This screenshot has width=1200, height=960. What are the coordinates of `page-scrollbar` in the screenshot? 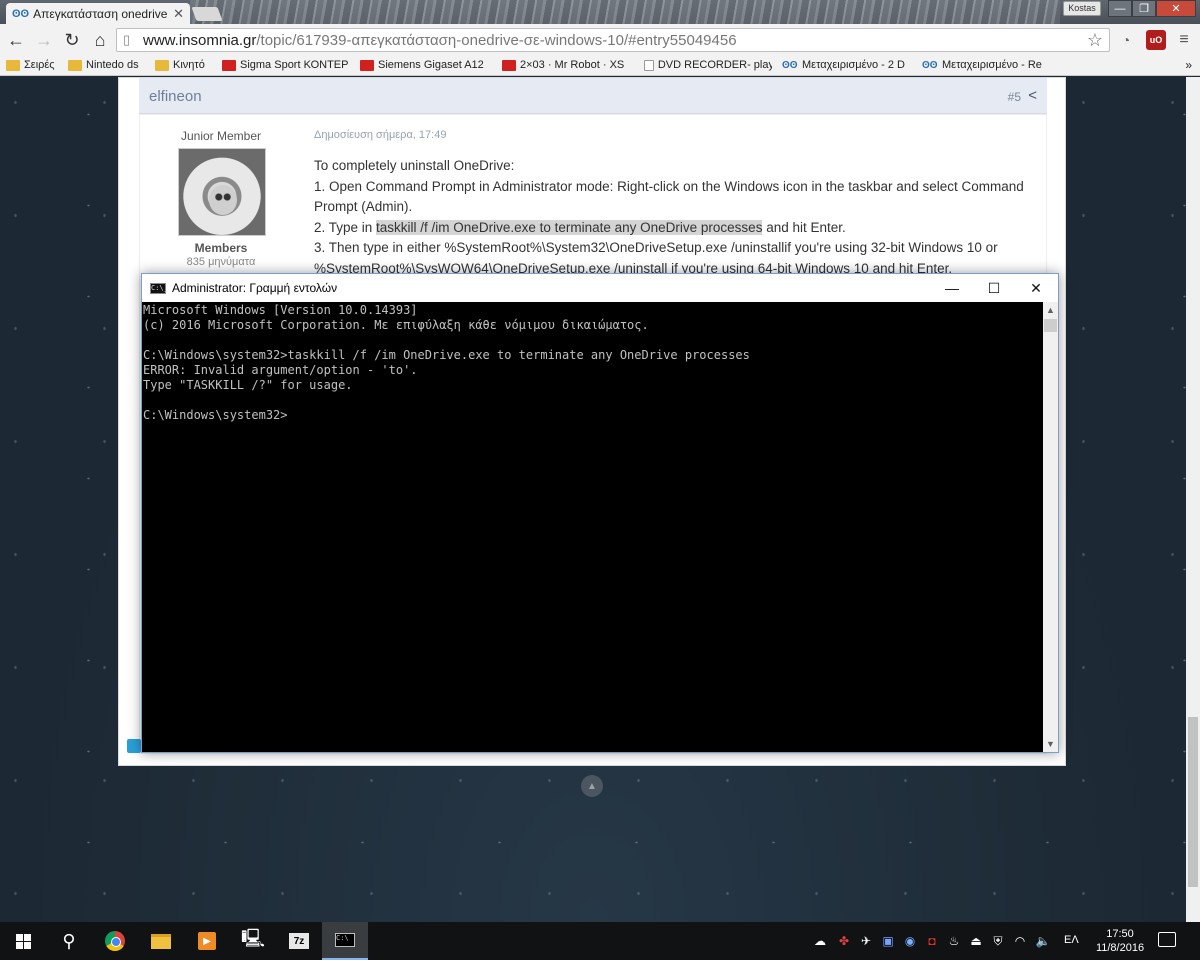 It's located at (1193, 499).